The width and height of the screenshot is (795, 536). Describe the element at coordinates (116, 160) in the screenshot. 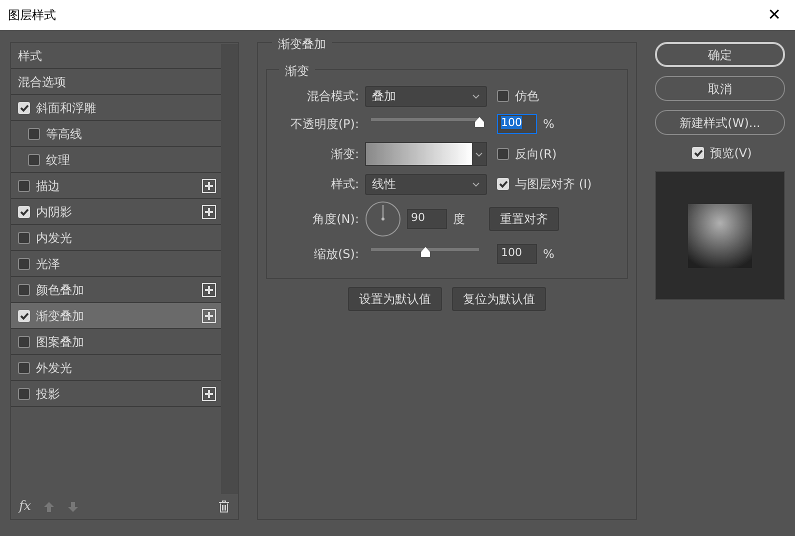

I see `style-list-item: 纹理` at that location.